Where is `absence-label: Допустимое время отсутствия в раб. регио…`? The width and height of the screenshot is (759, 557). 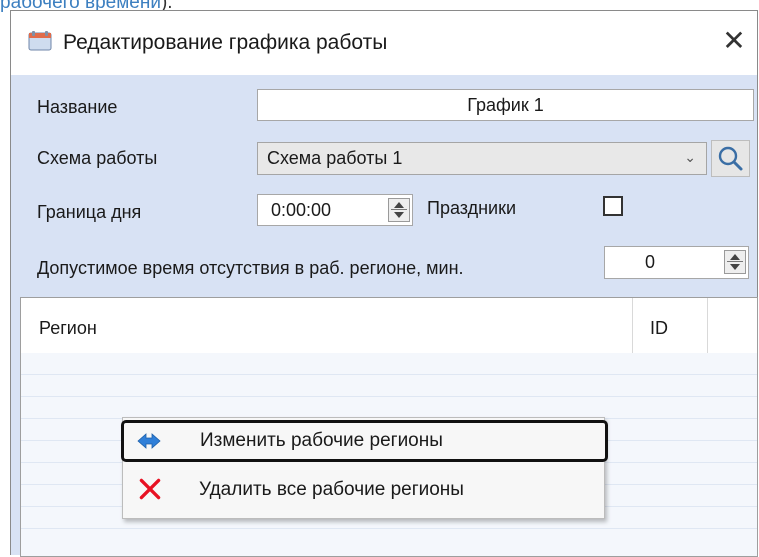 absence-label: Допустимое время отсутствия в раб. регио… is located at coordinates (250, 268).